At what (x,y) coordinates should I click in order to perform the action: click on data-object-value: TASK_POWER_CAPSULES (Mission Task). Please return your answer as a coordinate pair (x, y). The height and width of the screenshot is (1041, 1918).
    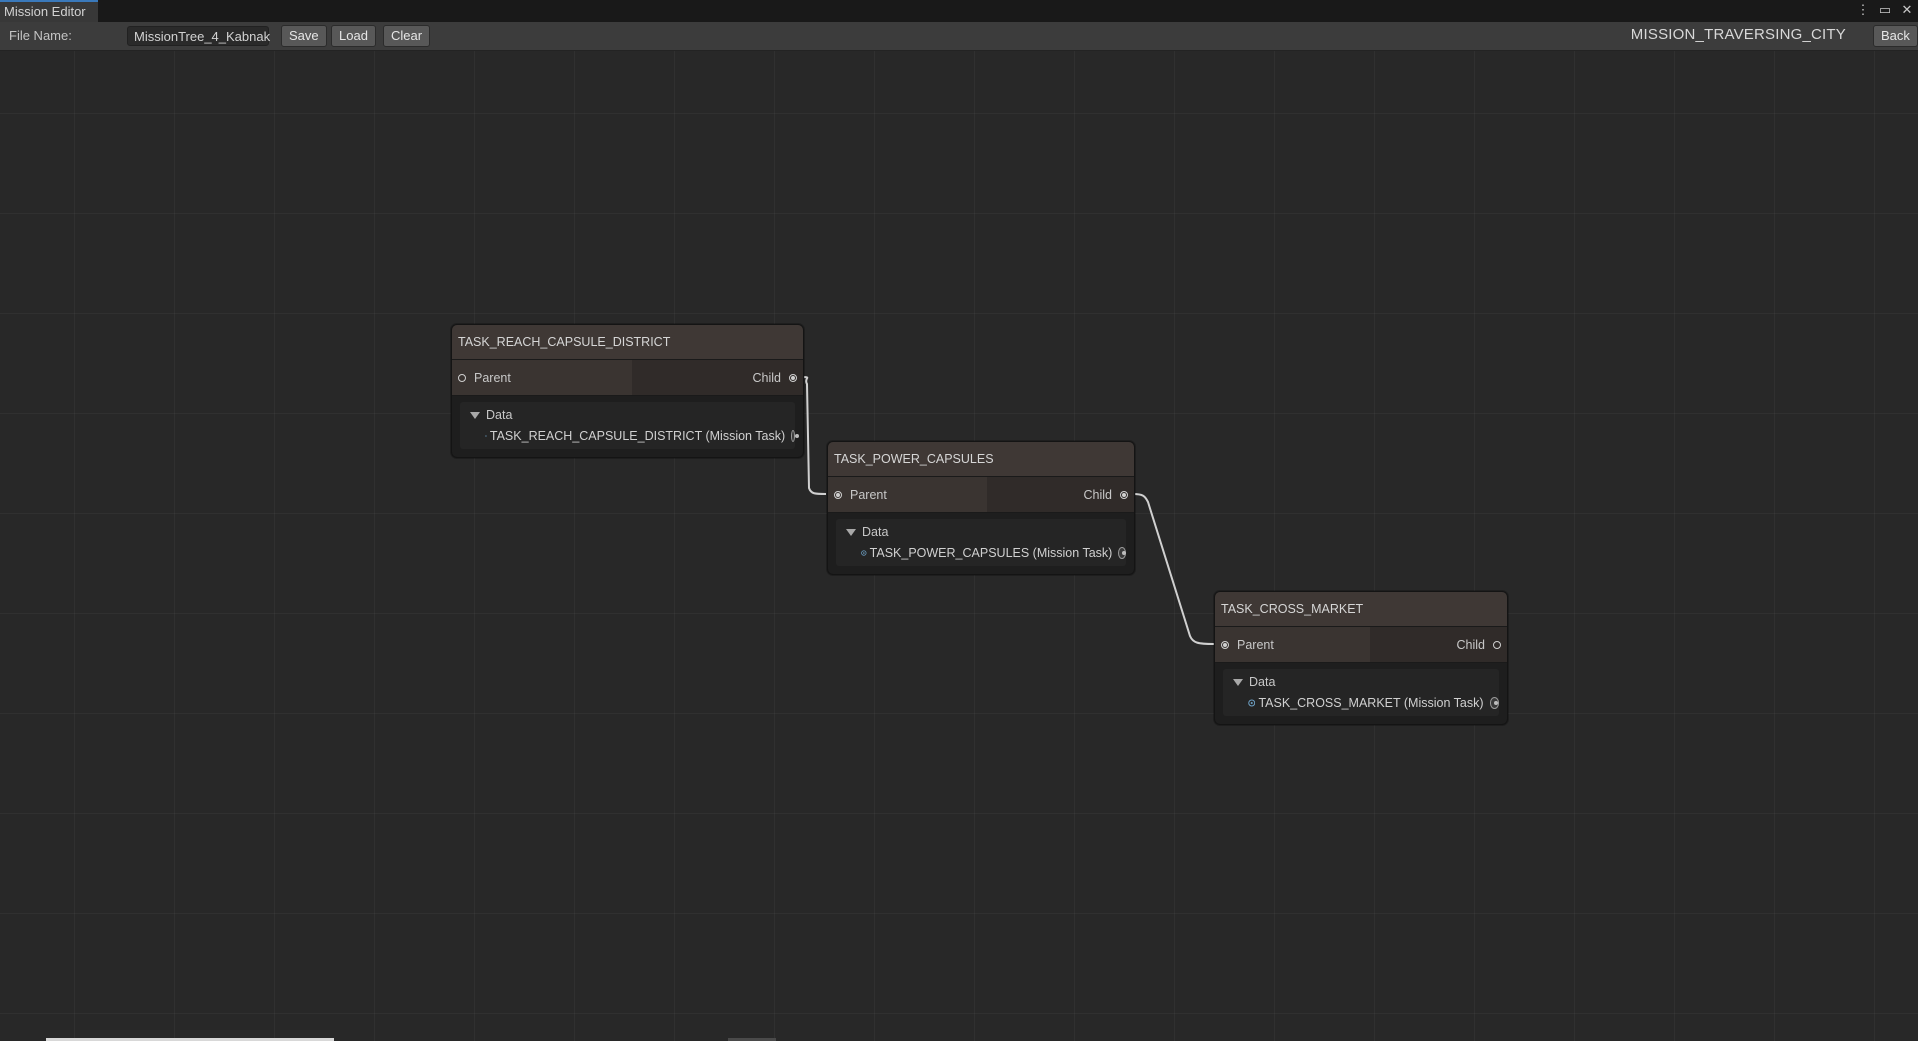
    Looking at the image, I should click on (991, 553).